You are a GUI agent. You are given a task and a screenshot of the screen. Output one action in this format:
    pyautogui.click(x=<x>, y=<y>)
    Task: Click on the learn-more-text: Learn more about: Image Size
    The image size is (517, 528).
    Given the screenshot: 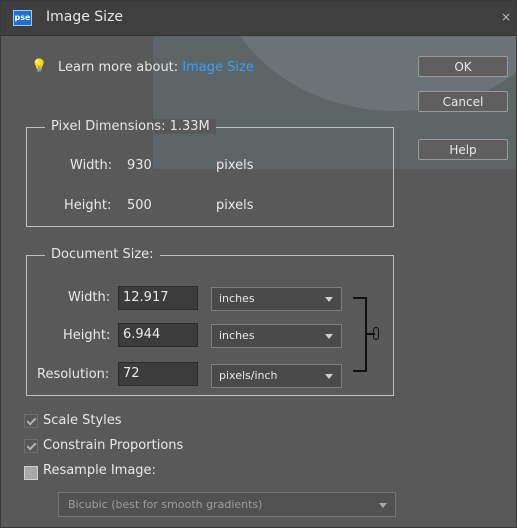 What is the action you would take?
    pyautogui.click(x=156, y=67)
    